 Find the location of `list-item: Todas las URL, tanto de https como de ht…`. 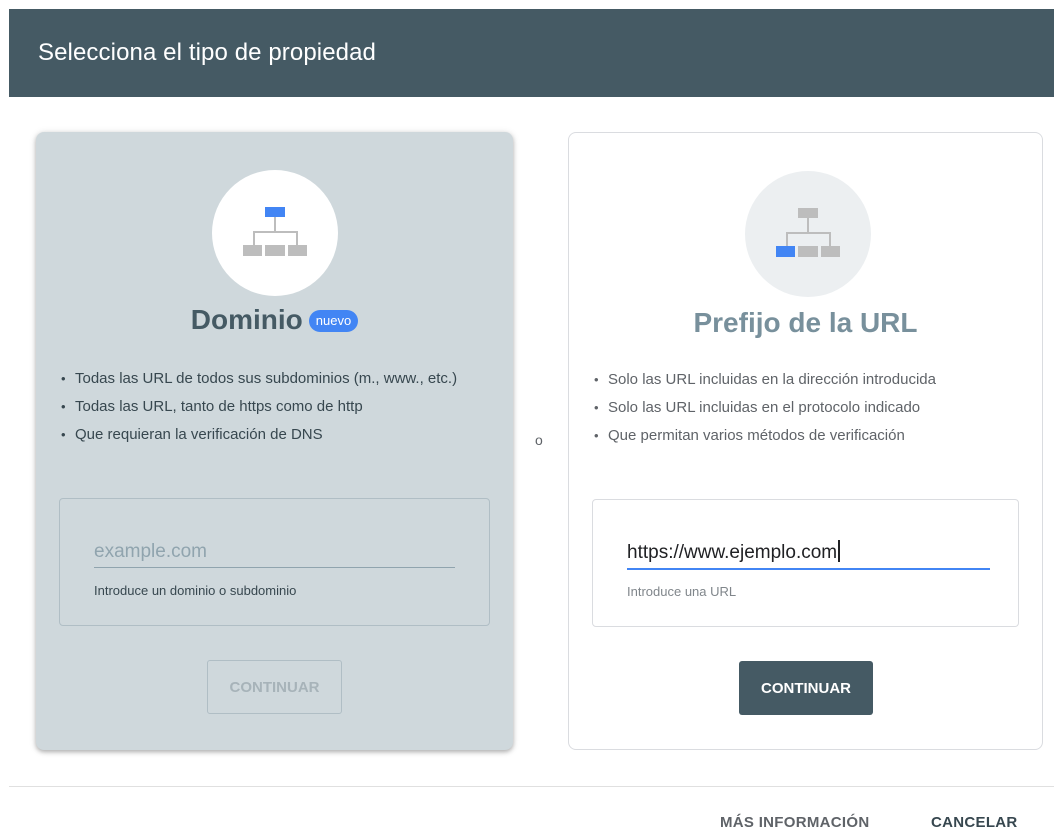

list-item: Todas las URL, tanto de https como de ht… is located at coordinates (271, 407).